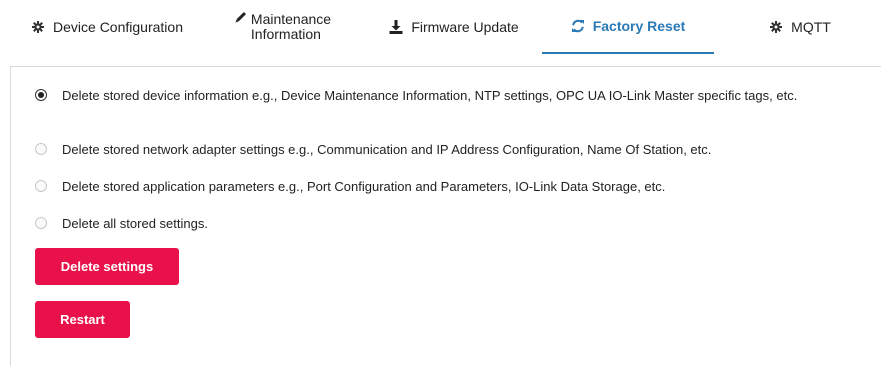  I want to click on tab-factory-reset: Factory Reset, so click(628, 27).